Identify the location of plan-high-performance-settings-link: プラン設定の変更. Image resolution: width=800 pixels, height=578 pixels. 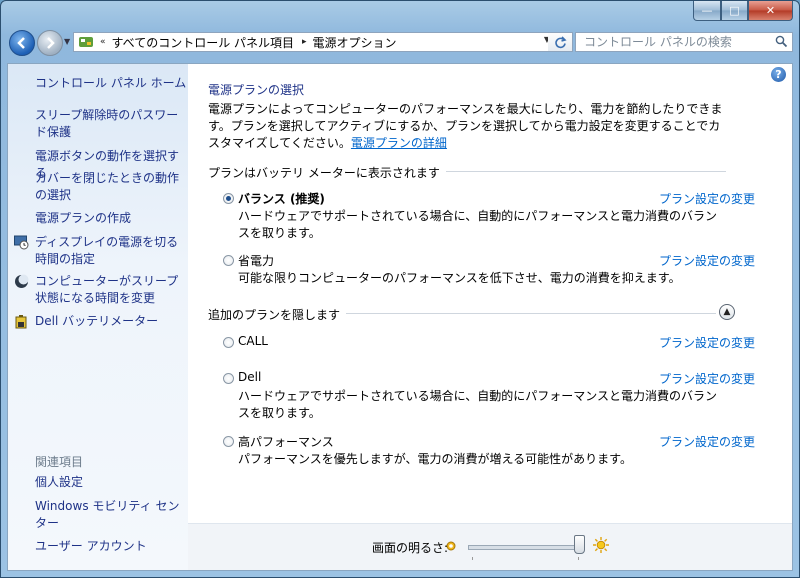
(707, 441).